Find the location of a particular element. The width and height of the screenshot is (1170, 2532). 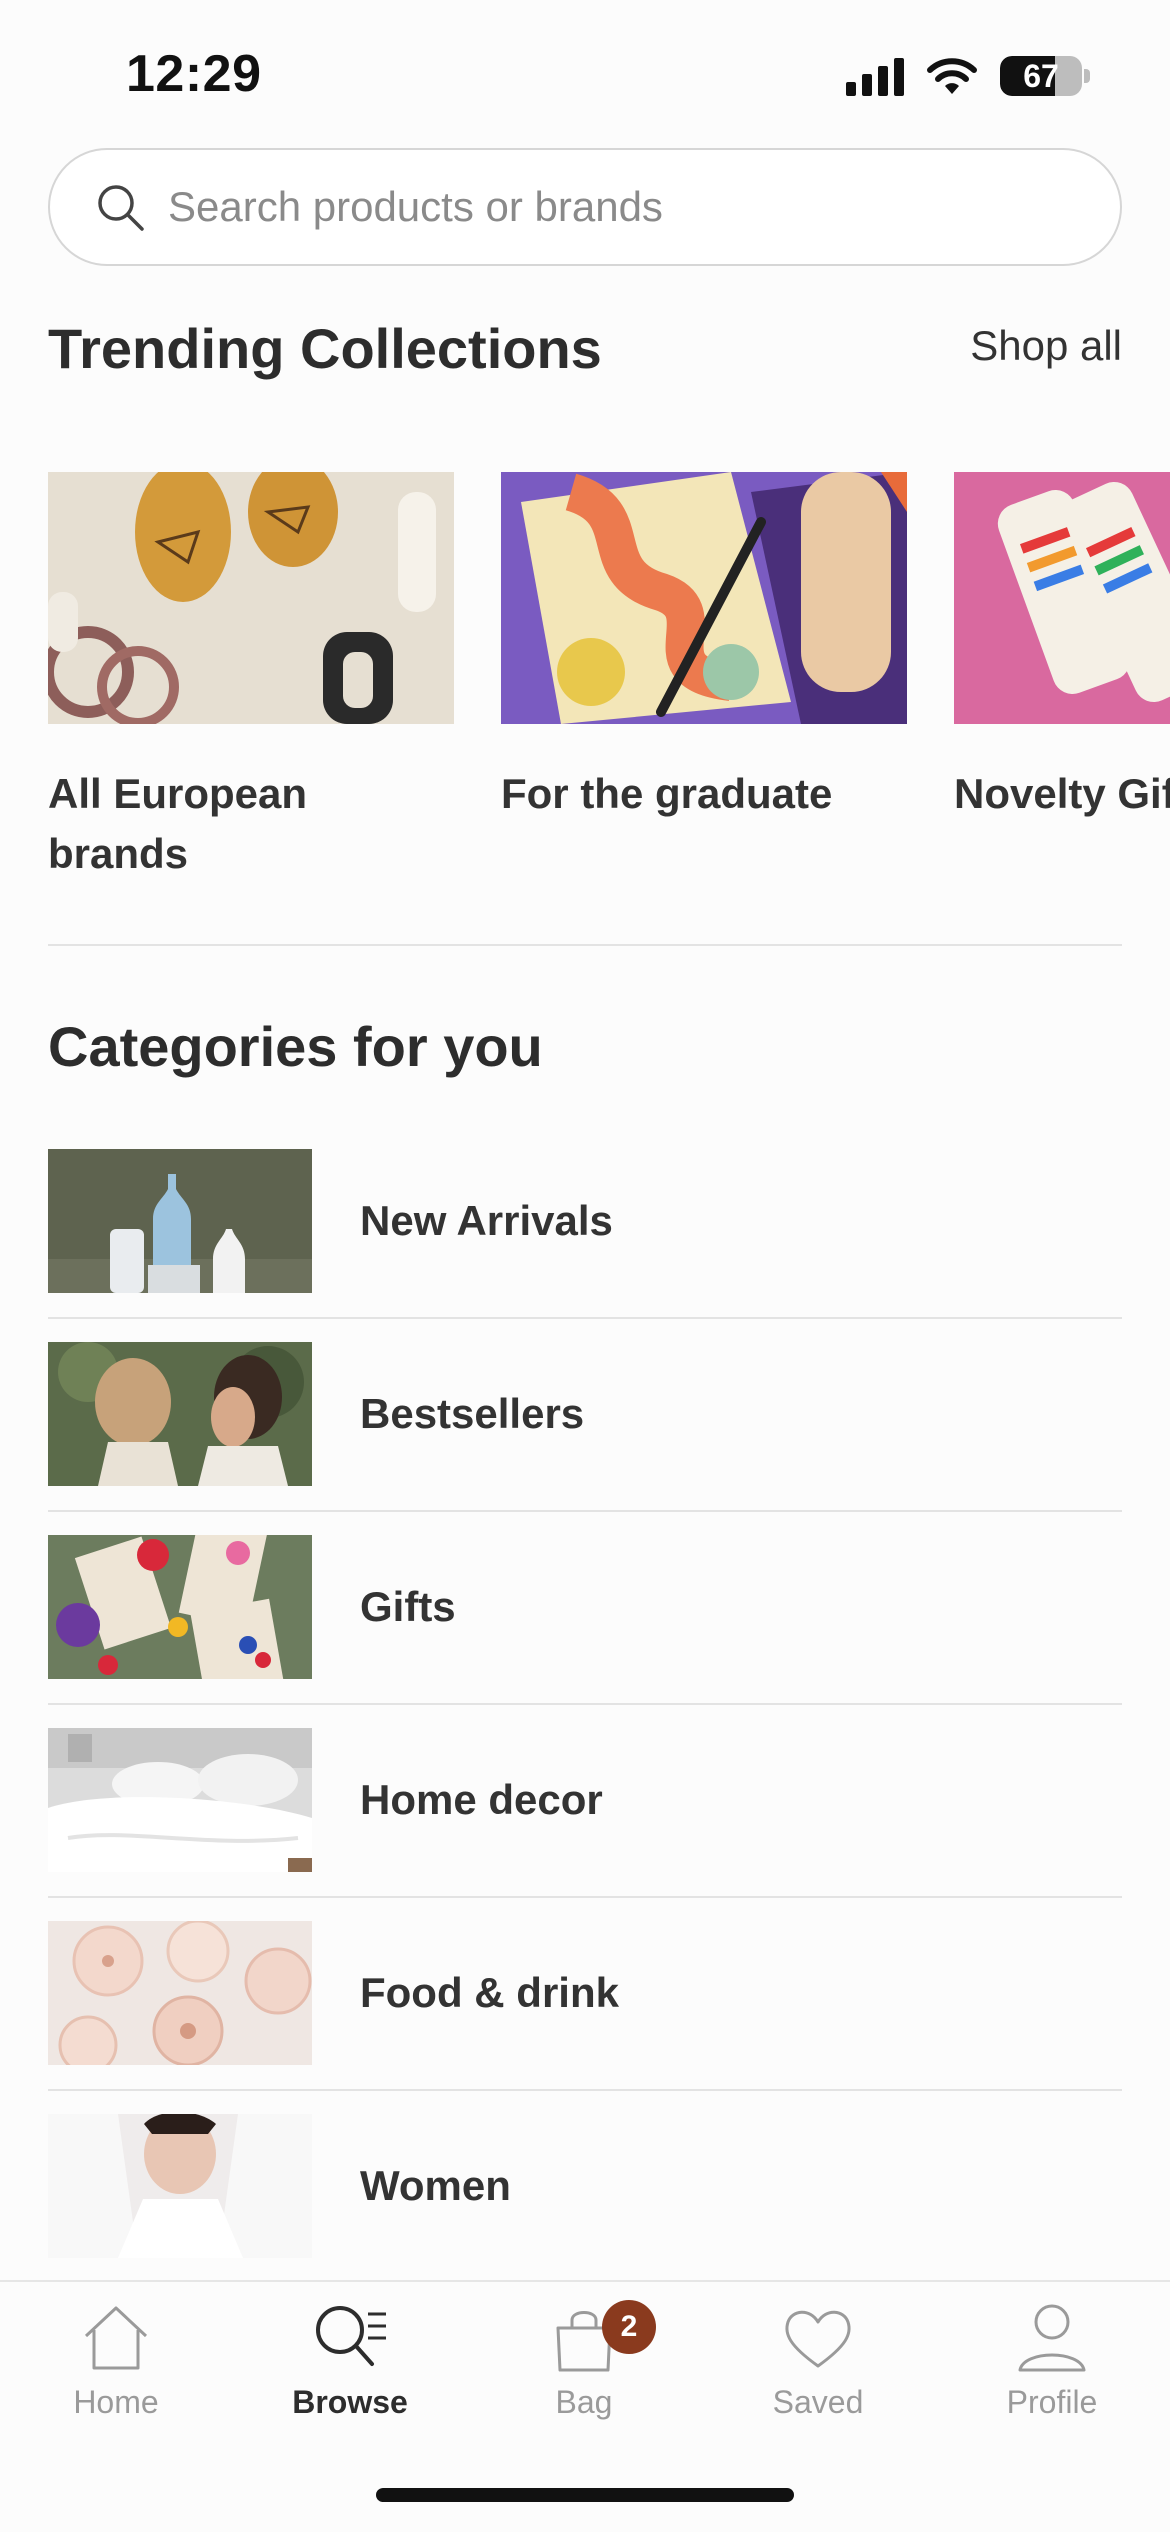

tab-label: Profile is located at coordinates (1052, 2402).